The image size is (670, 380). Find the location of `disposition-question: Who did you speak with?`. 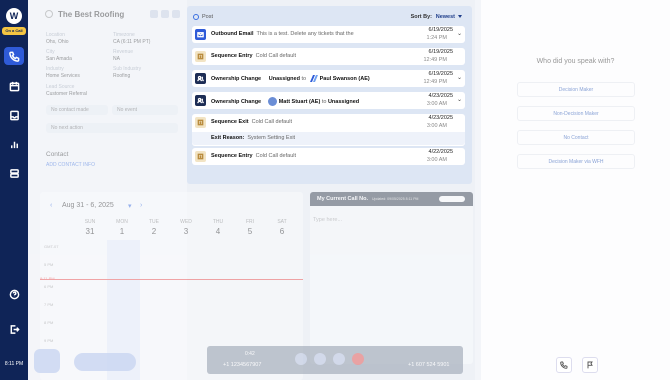

disposition-question: Who did you speak with? is located at coordinates (575, 61).